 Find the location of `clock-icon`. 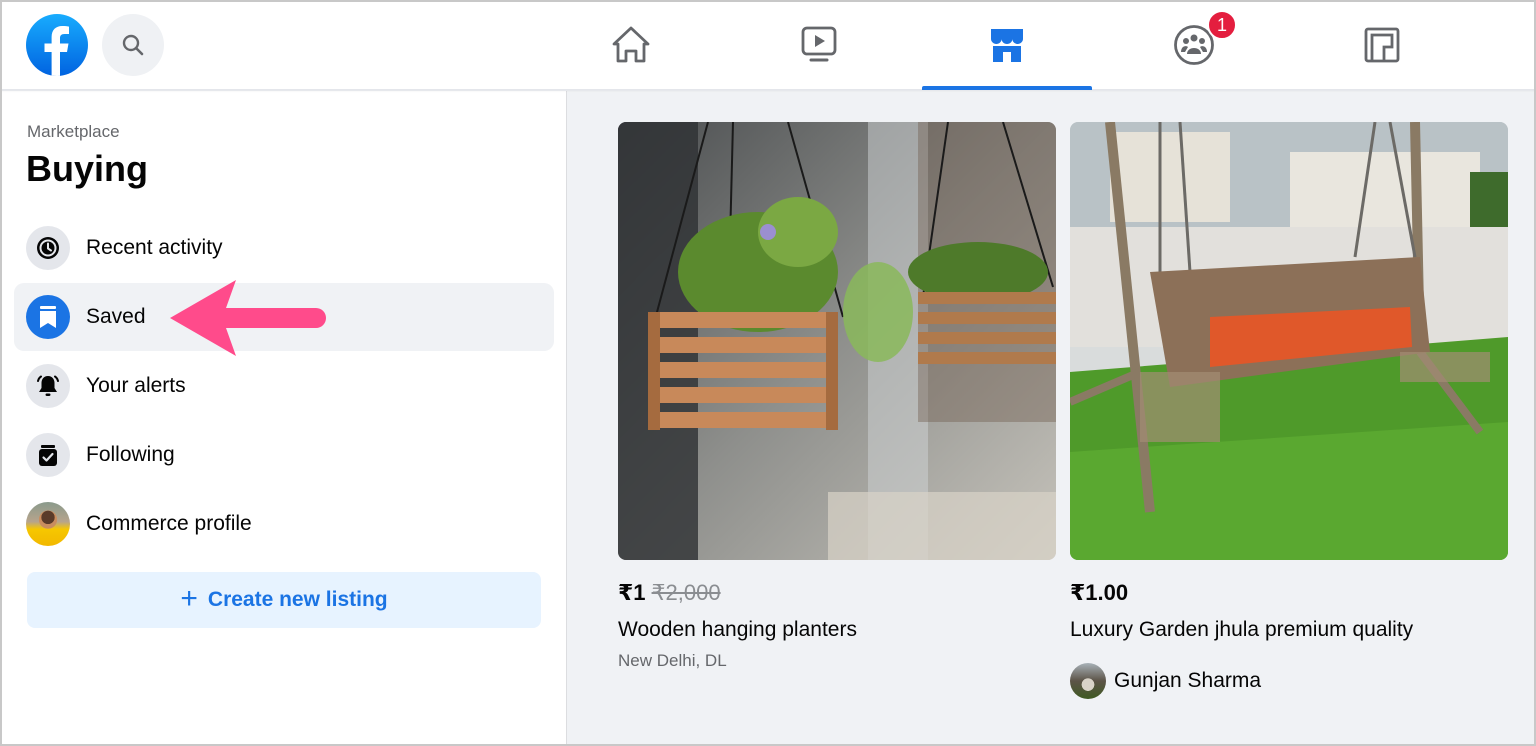

clock-icon is located at coordinates (48, 248).